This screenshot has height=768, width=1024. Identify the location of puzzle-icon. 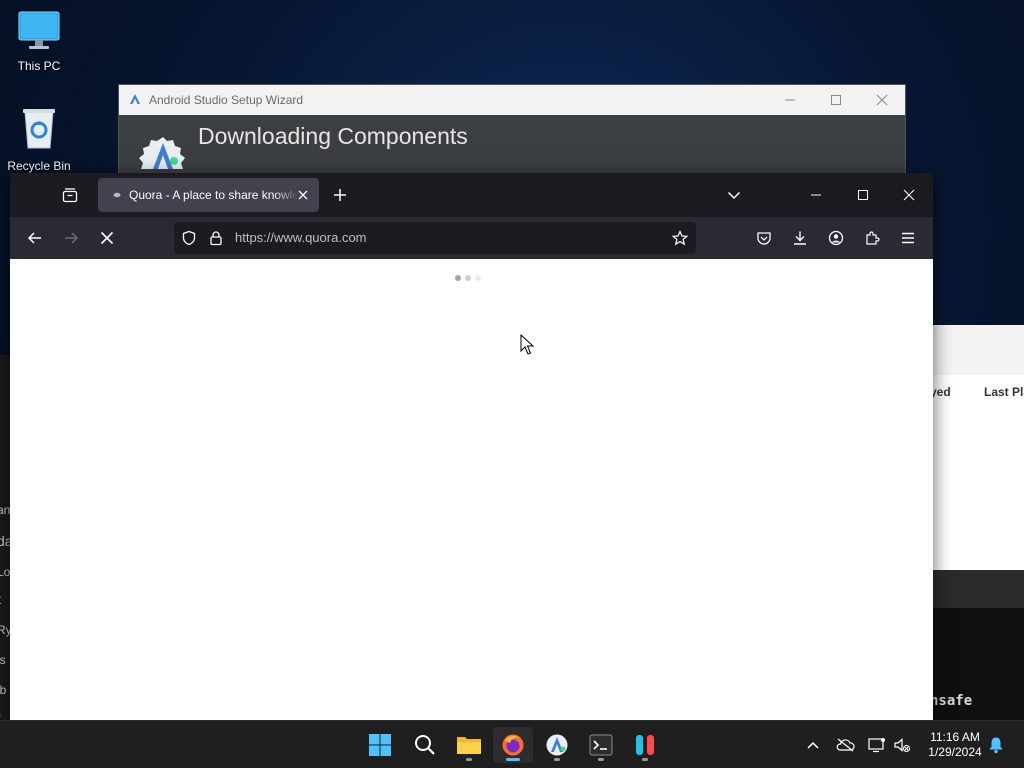
(873, 238).